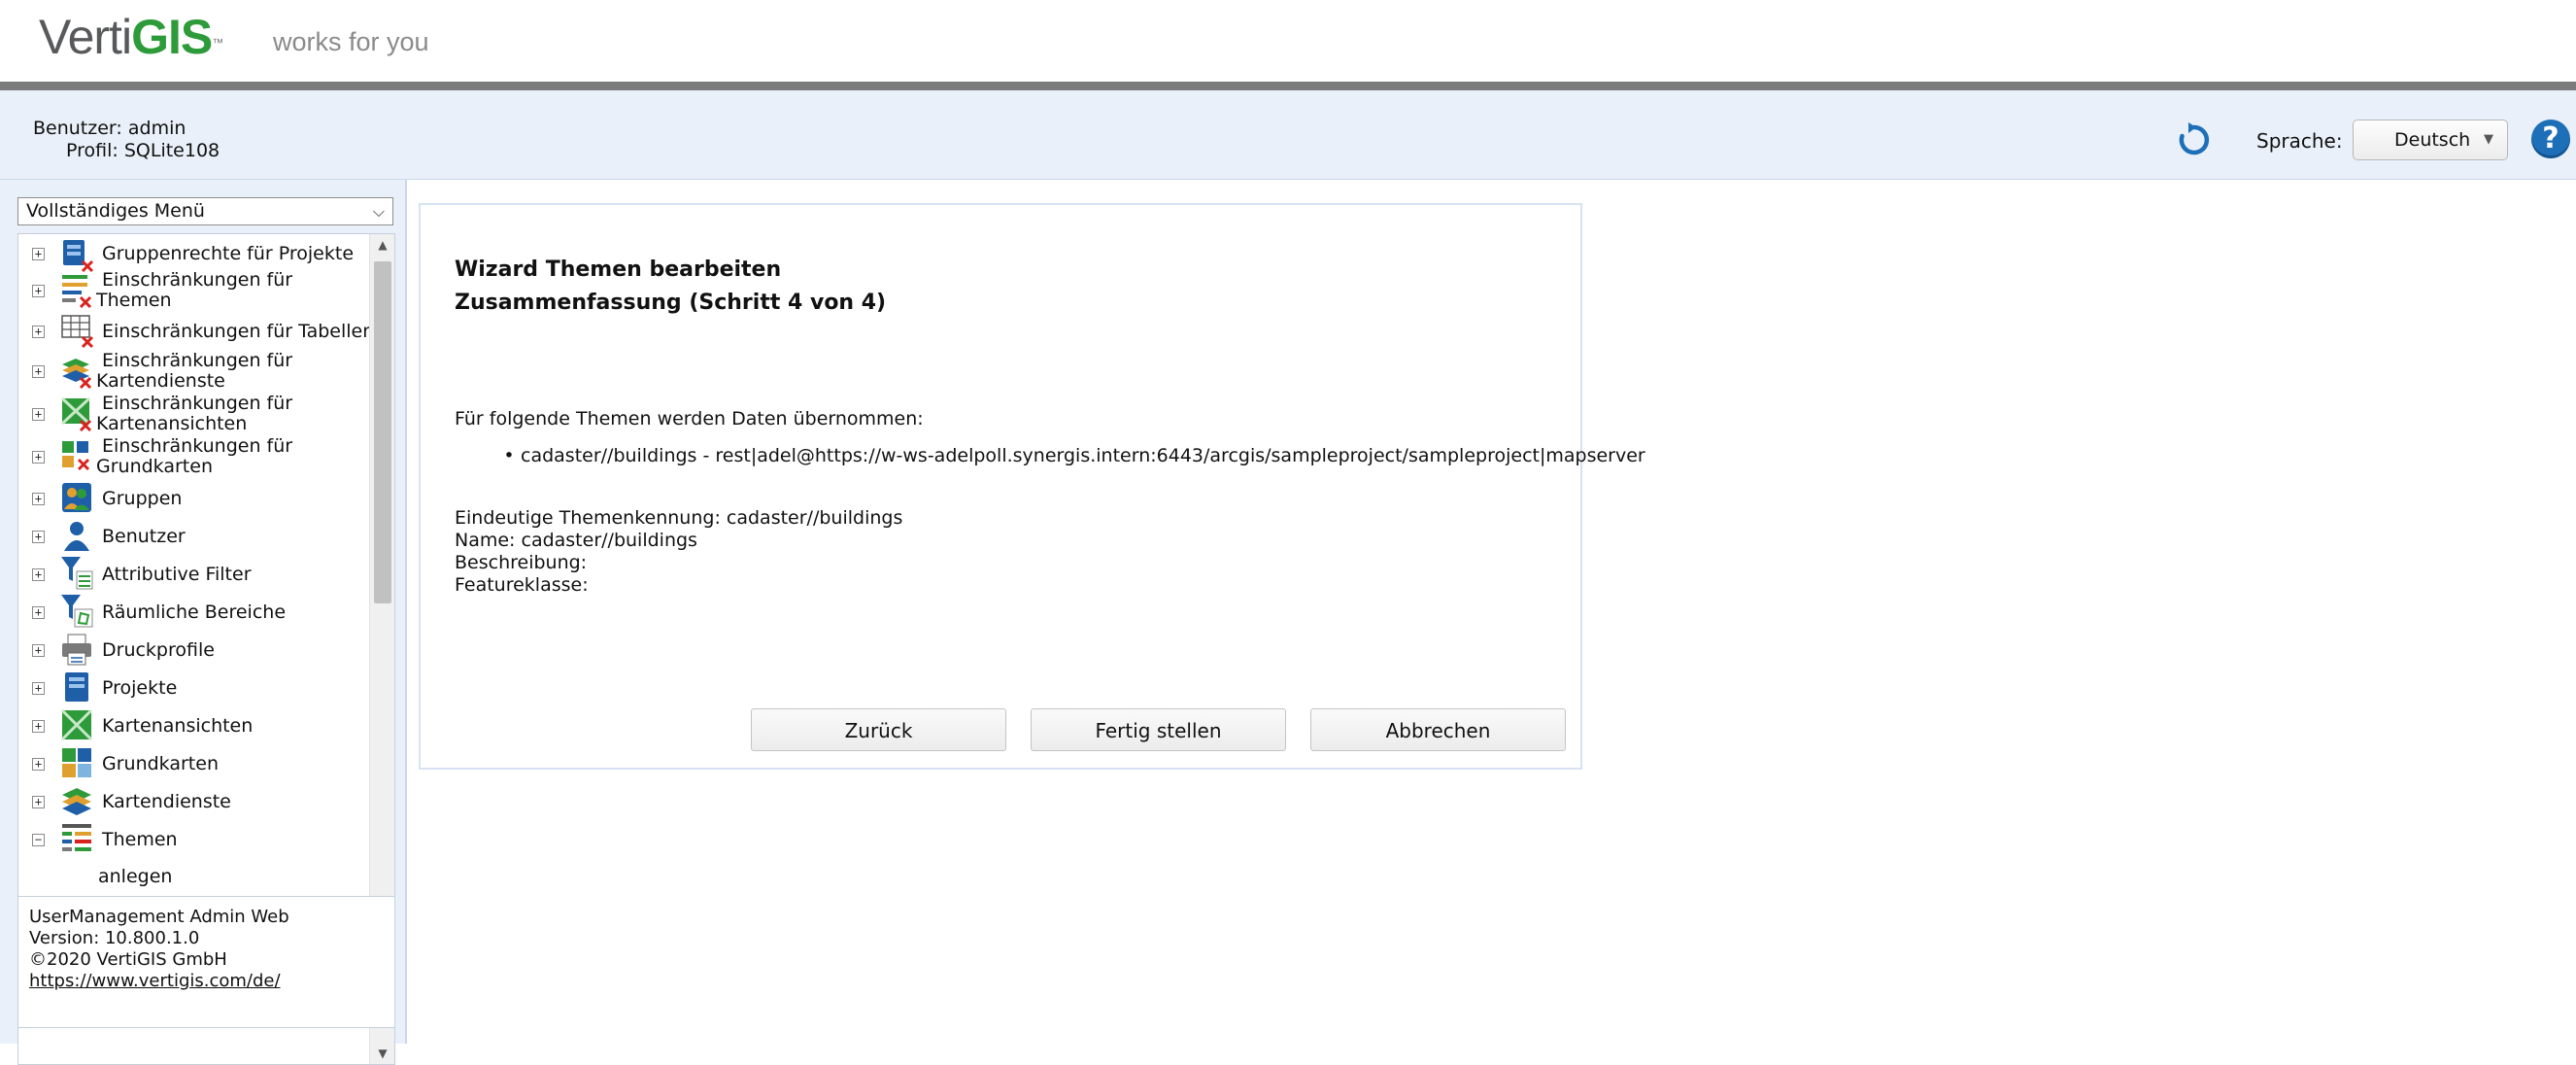 This screenshot has height=1065, width=2576. I want to click on tree-item-kartenansichten: + Kartenansichten, so click(194, 724).